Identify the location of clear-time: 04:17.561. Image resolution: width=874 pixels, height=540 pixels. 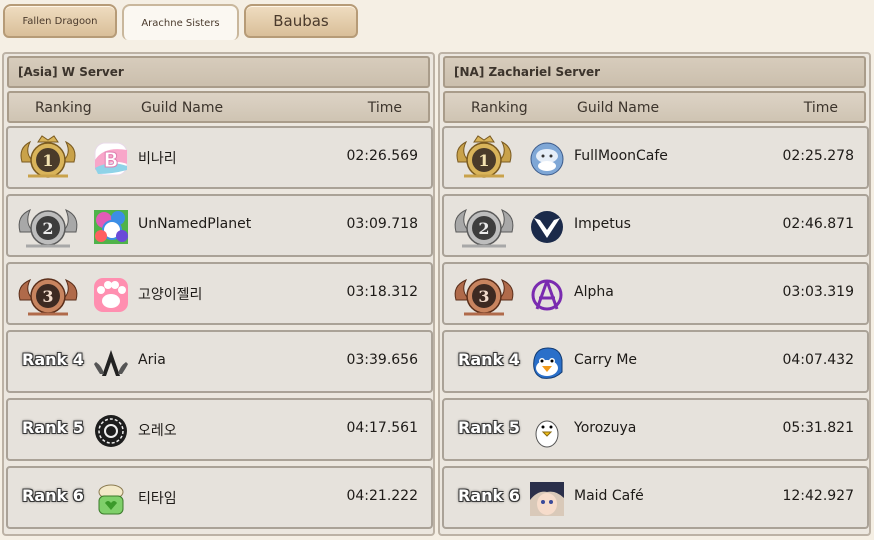
(382, 428).